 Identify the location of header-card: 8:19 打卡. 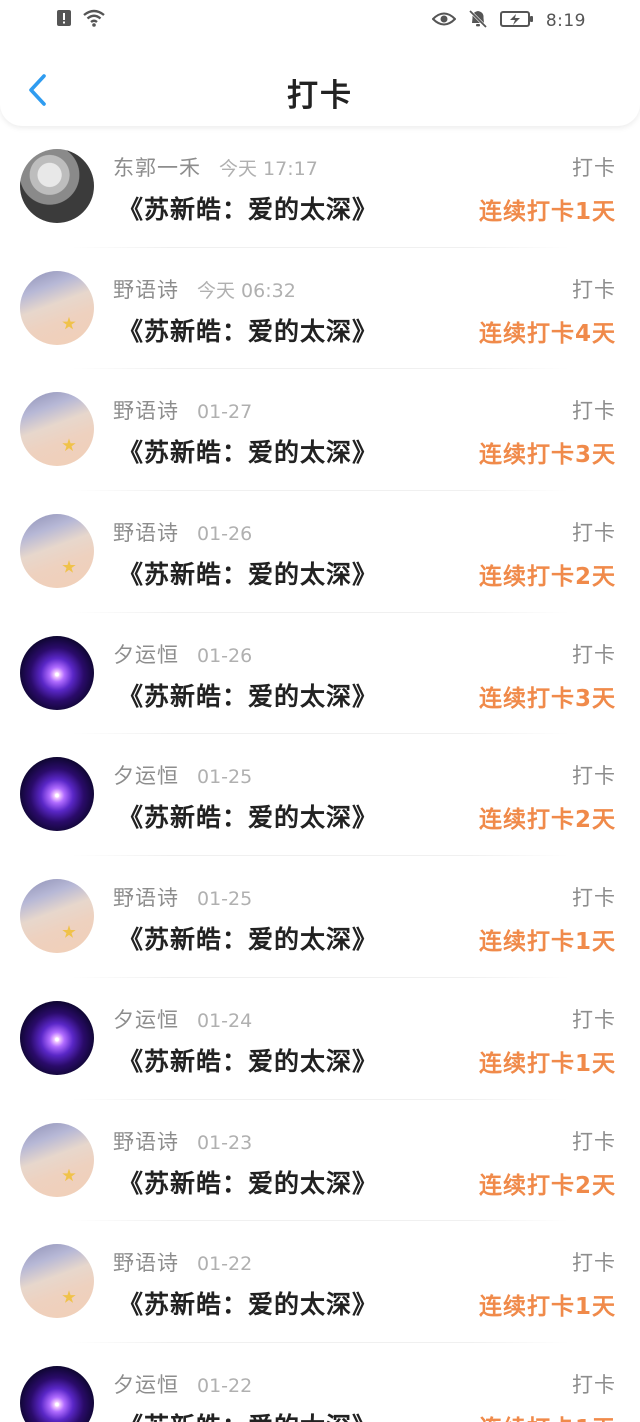
(320, 63).